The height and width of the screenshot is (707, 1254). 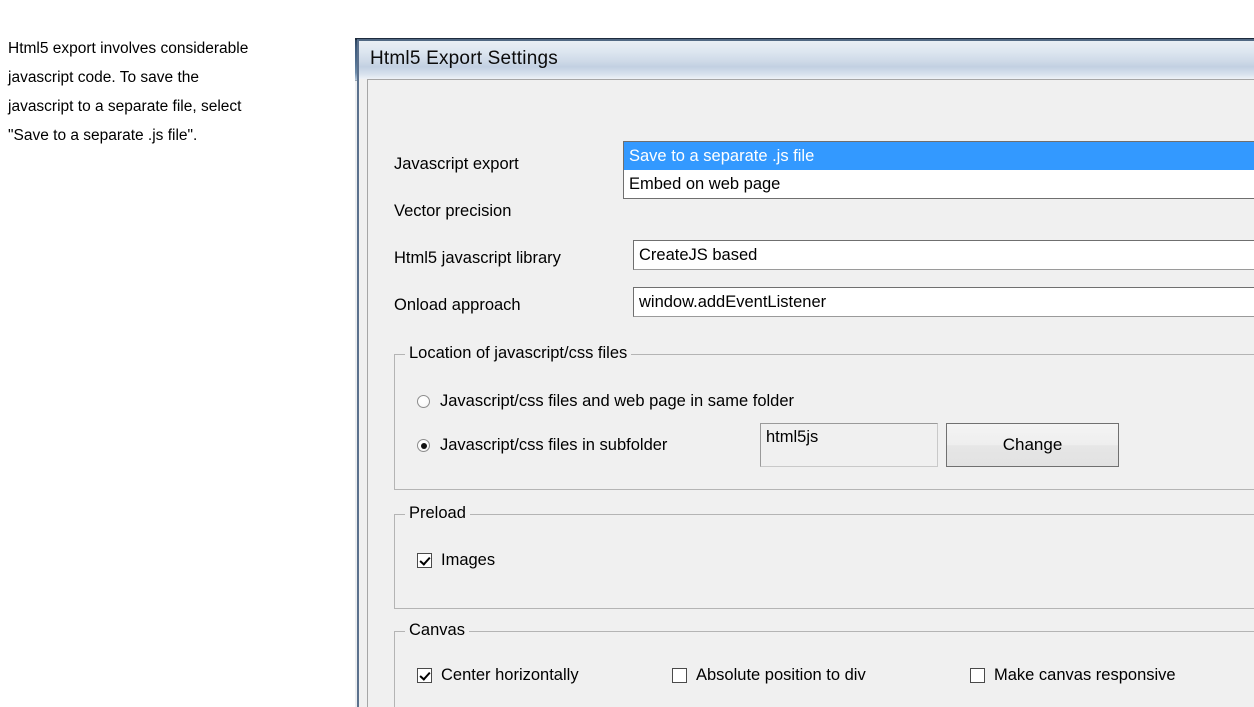 I want to click on checkbox-make-canvas-responsive: Make canvas responsive, so click(x=1073, y=675).